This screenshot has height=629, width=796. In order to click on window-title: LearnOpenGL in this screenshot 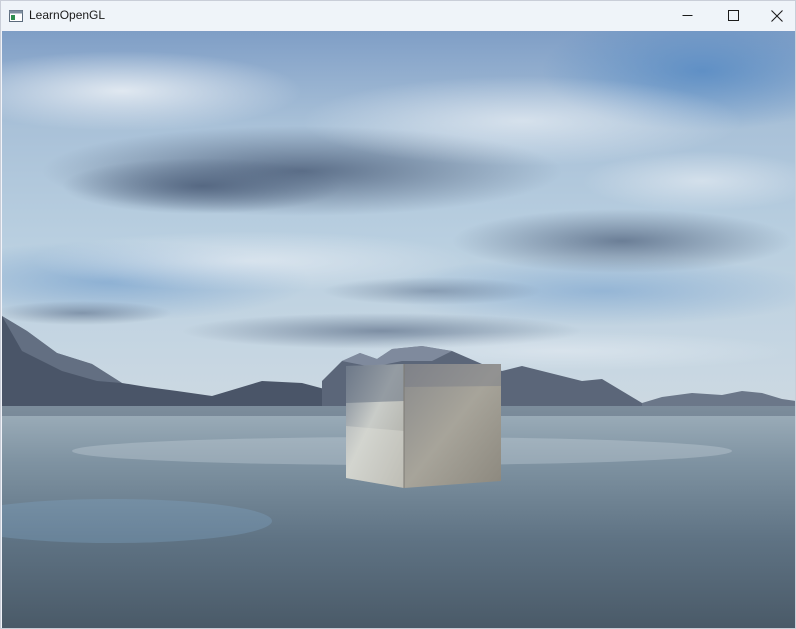, I will do `click(67, 15)`.